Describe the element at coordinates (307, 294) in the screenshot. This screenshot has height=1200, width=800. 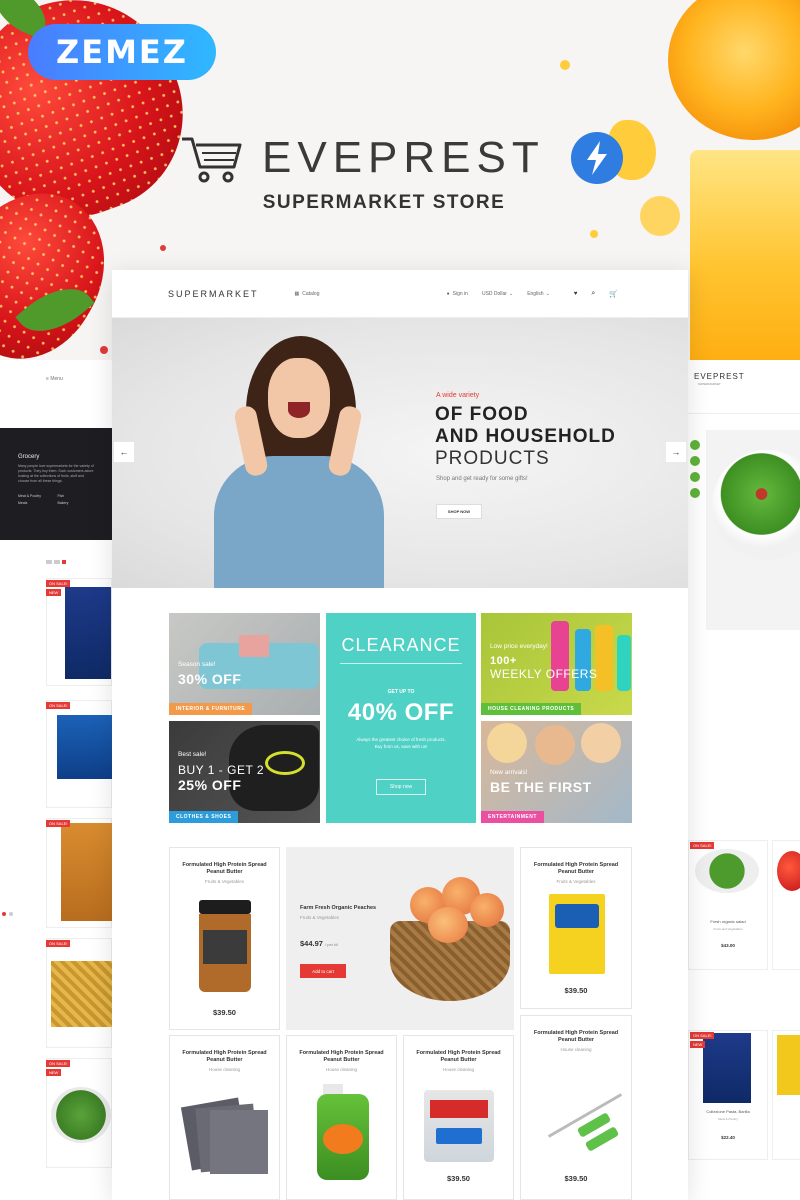
I see `catalog-menu: ▦ Catalog` at that location.